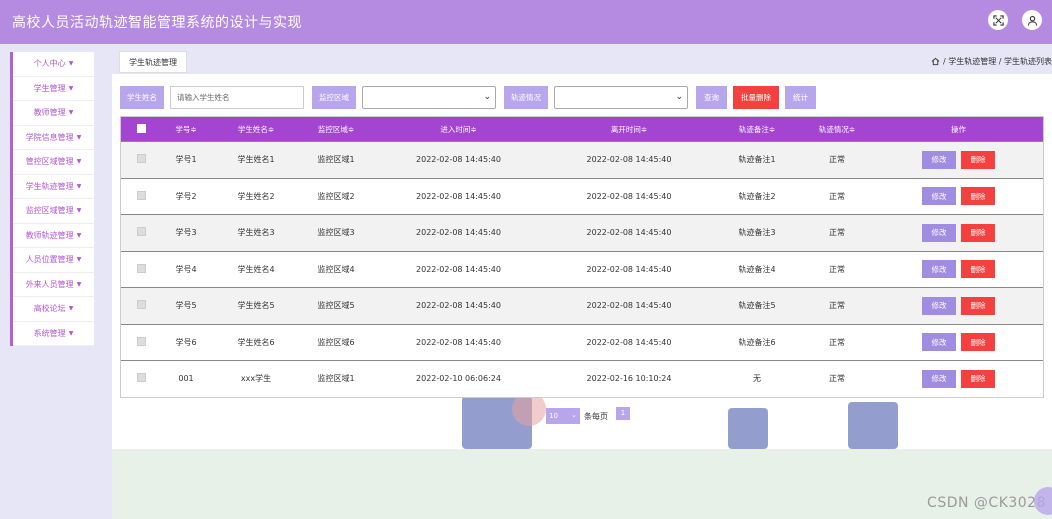 The image size is (1052, 519). I want to click on cell-area: 监控区域4, so click(336, 269).